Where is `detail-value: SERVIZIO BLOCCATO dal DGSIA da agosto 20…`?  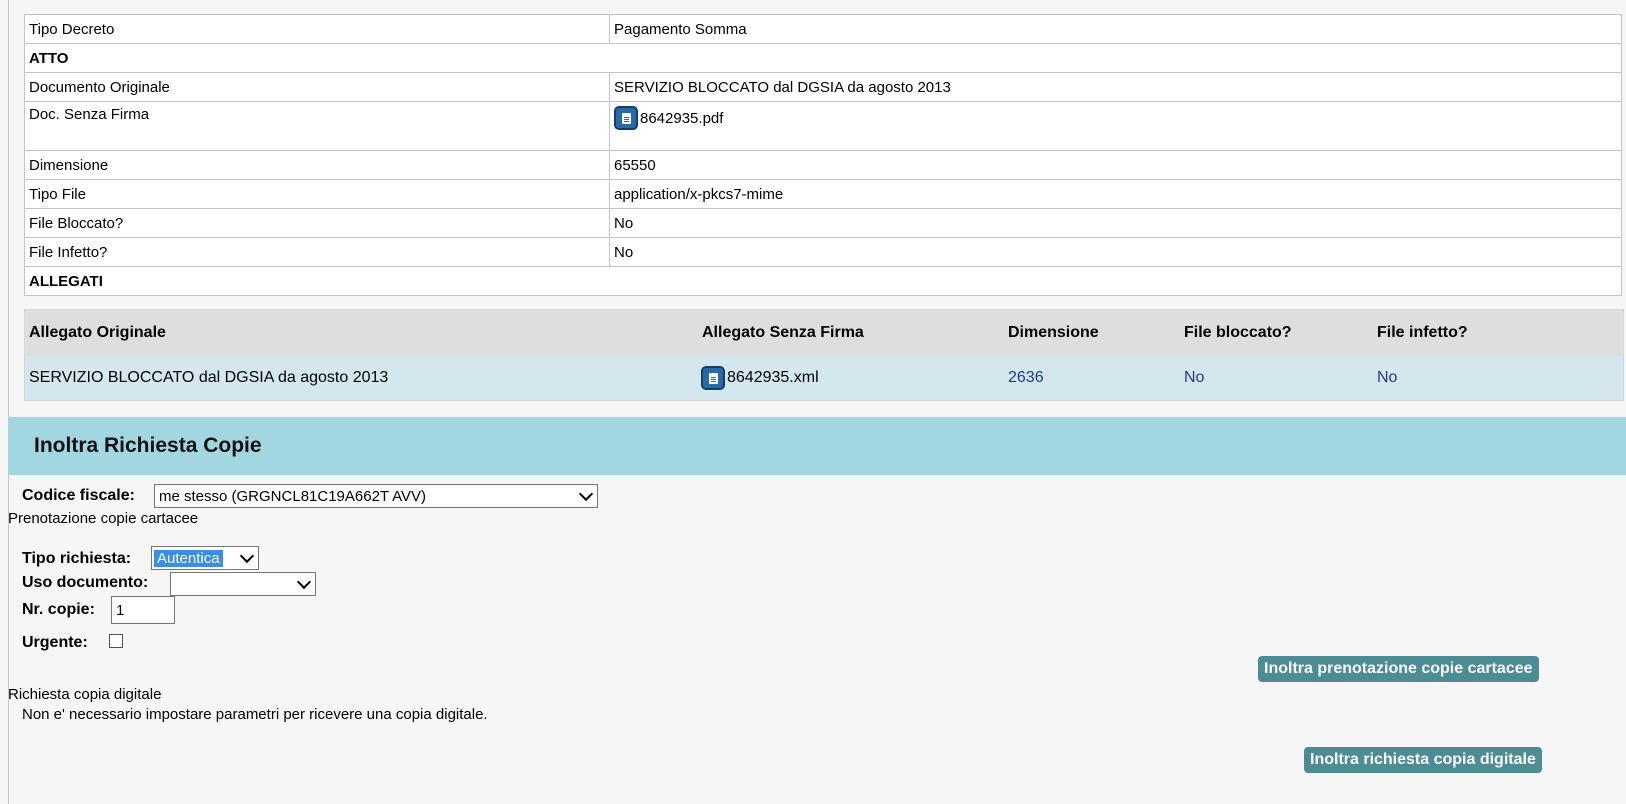
detail-value: SERVIZIO BLOCCATO dal DGSIA da agosto 20… is located at coordinates (1115, 87).